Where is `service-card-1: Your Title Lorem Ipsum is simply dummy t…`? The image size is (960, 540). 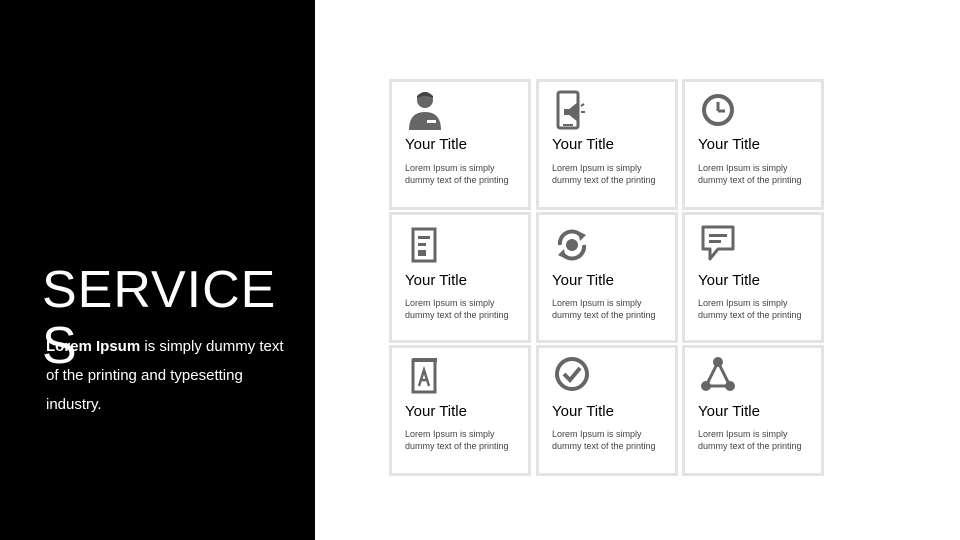
service-card-1: Your Title Lorem Ipsum is simply dummy t… is located at coordinates (460, 144).